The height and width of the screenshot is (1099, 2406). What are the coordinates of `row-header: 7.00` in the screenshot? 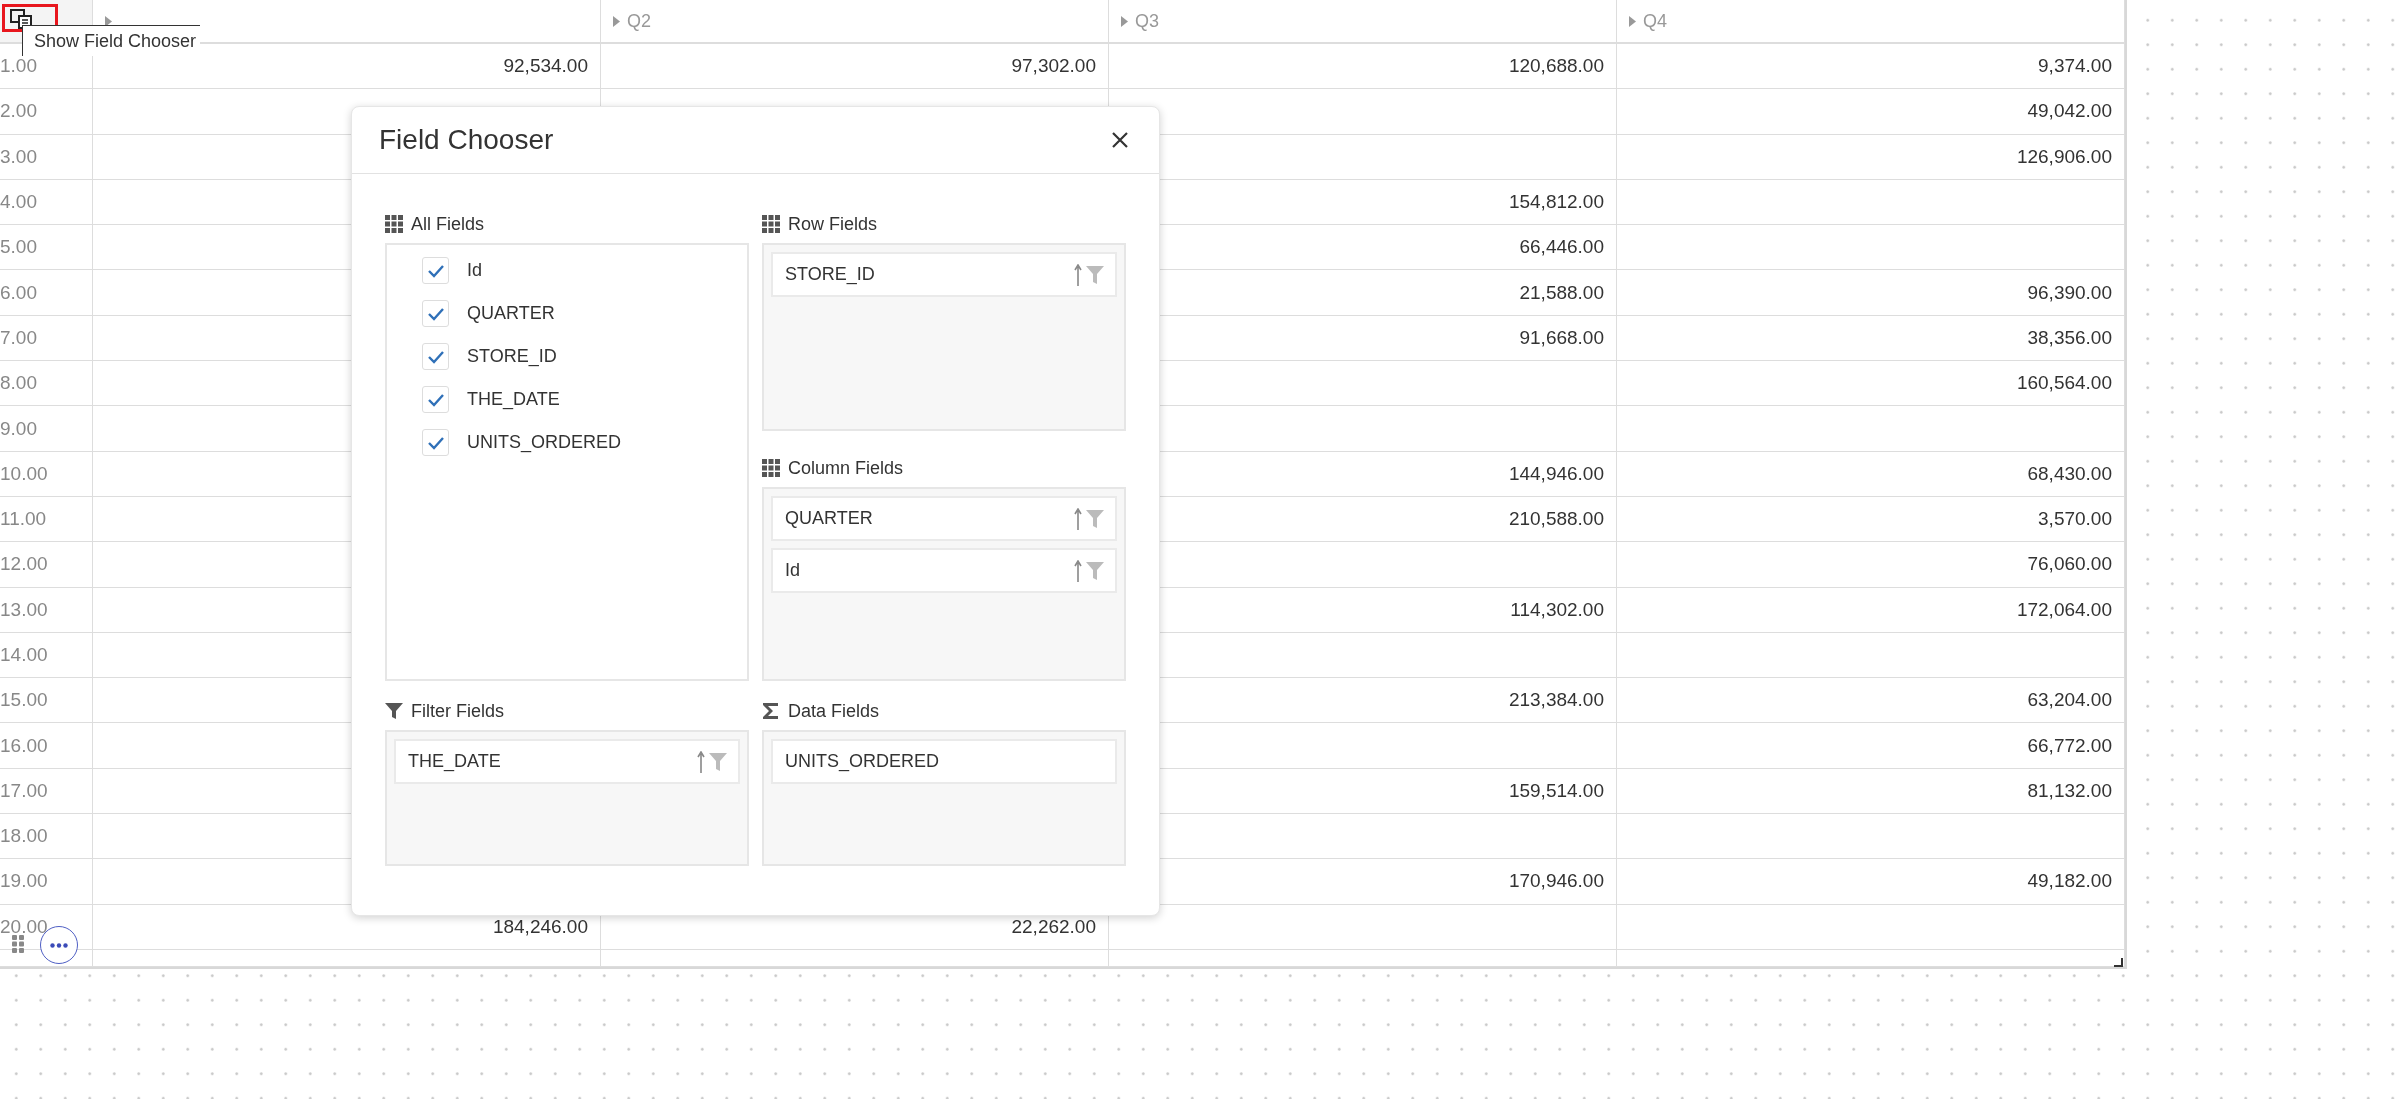 It's located at (46, 338).